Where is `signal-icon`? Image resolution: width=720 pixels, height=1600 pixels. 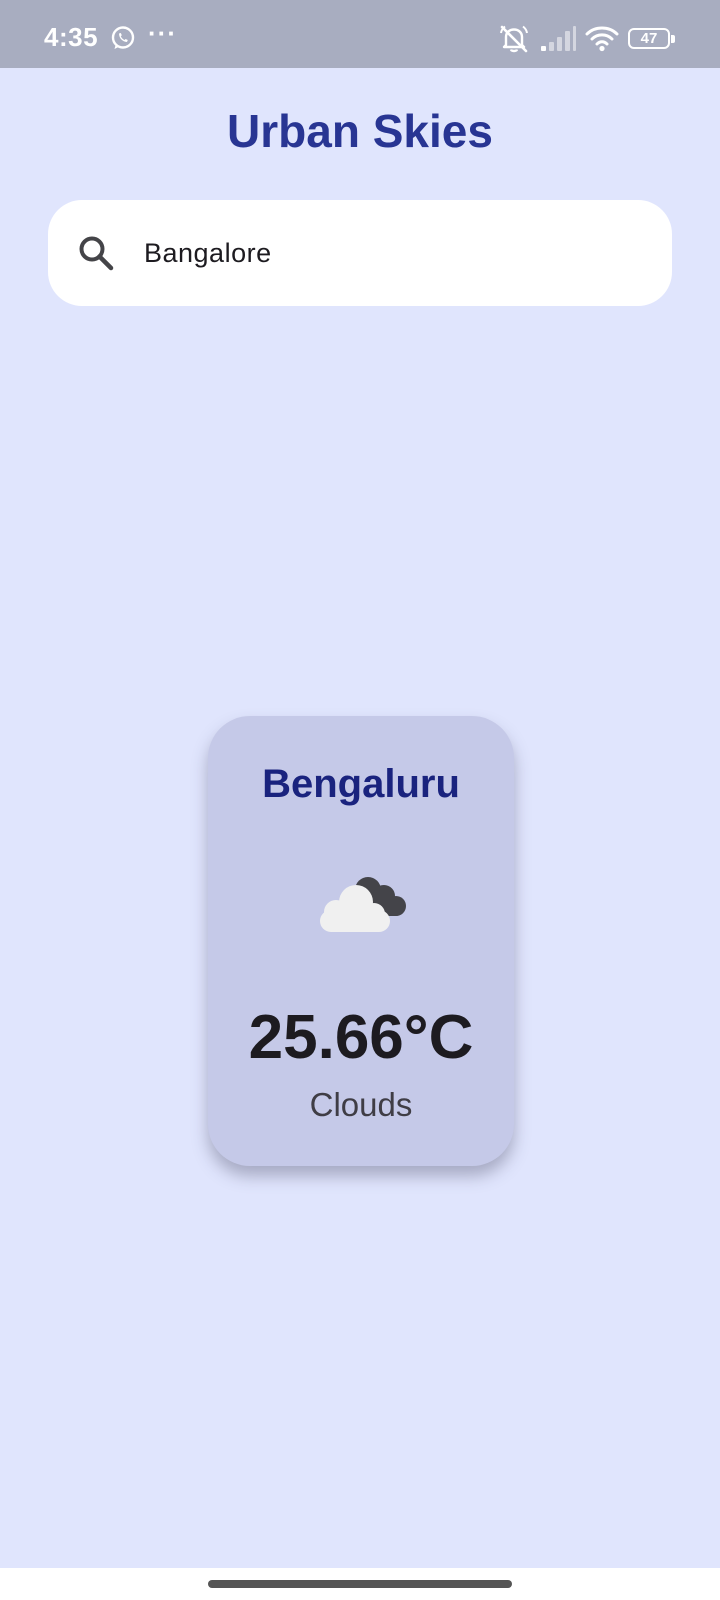
signal-icon is located at coordinates (558, 38).